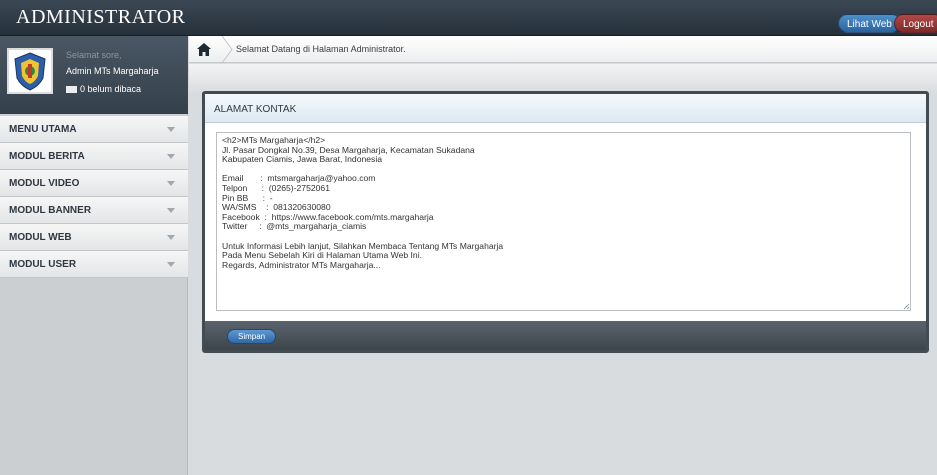 The image size is (937, 475). I want to click on panel-header: ALAMAT KONTAK, so click(565, 108).